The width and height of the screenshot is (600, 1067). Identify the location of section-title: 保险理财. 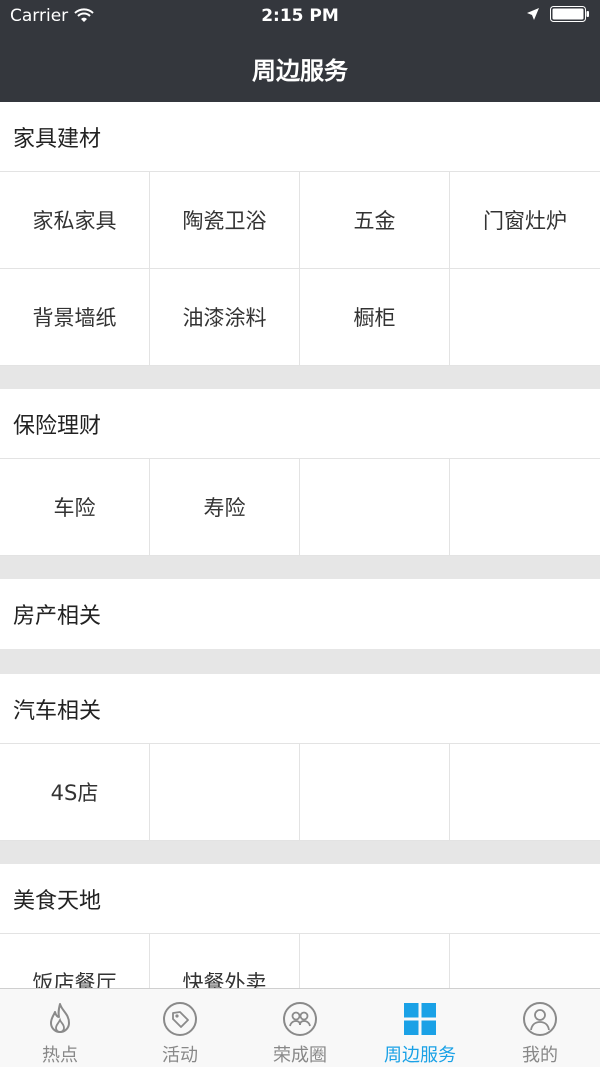
(300, 424).